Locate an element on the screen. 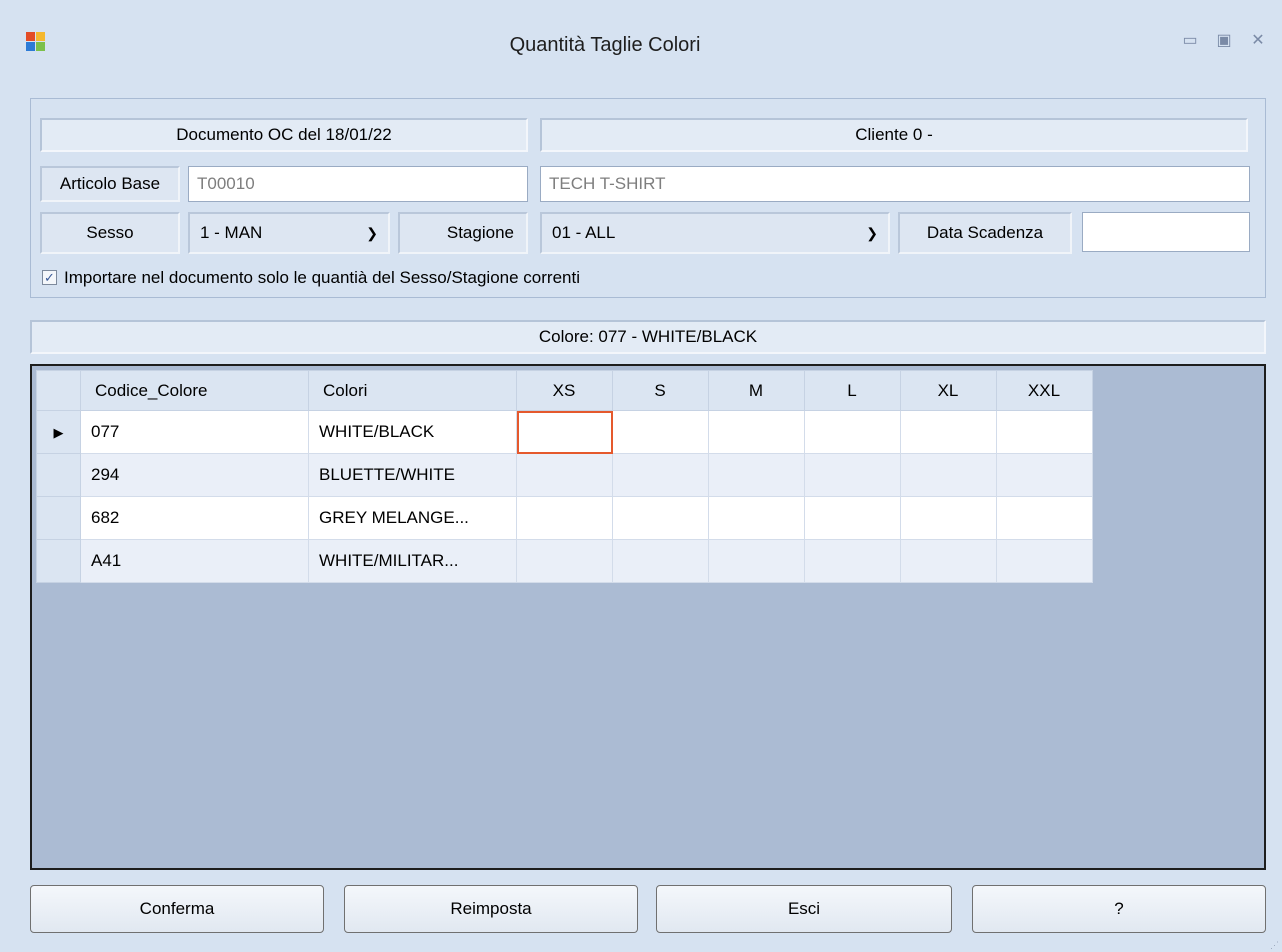 The width and height of the screenshot is (1282, 952). grid-header-row: Codice_Colore Colori XS S M L XL XXL is located at coordinates (564, 390).